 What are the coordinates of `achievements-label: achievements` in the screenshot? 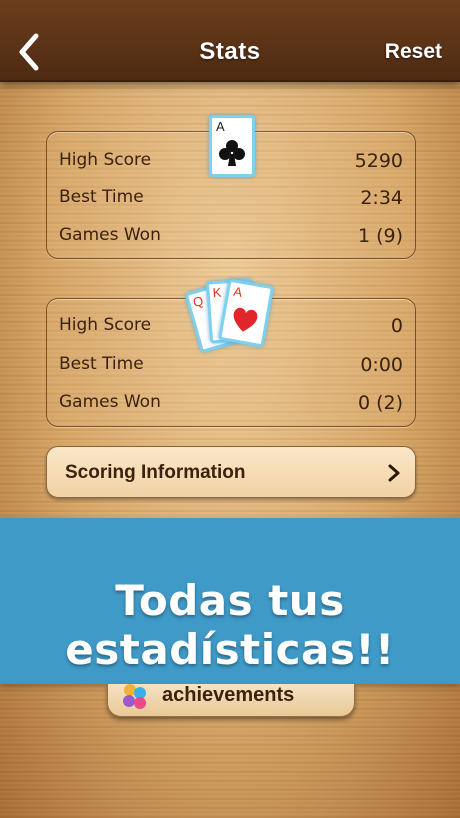 It's located at (228, 695).